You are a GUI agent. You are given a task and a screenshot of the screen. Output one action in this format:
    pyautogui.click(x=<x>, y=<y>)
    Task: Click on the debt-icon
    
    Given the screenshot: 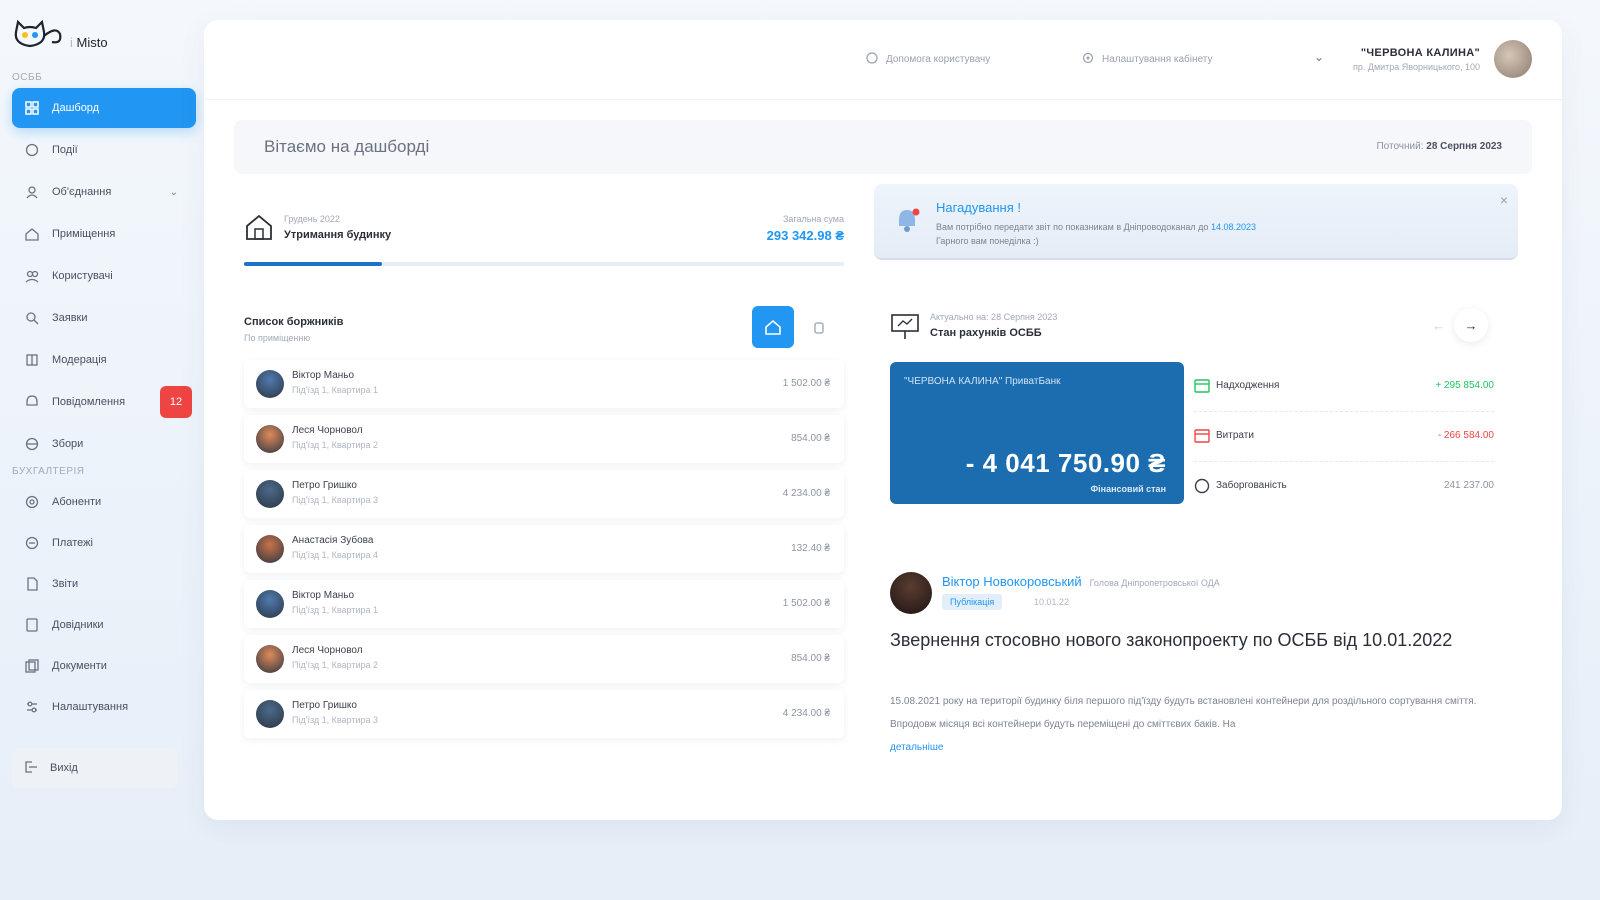 What is the action you would take?
    pyautogui.click(x=1202, y=486)
    